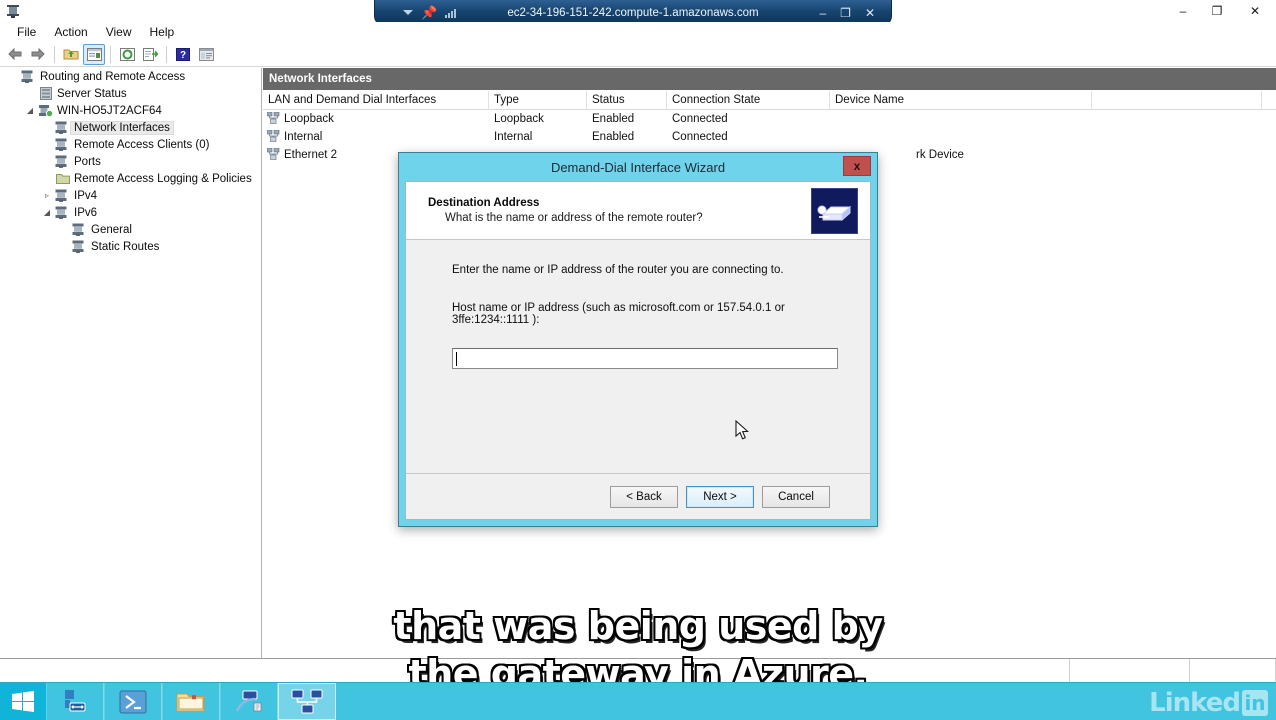  I want to click on tree-item-remote-access-logging-policies: Remote Access Logging & Policies, so click(130, 178).